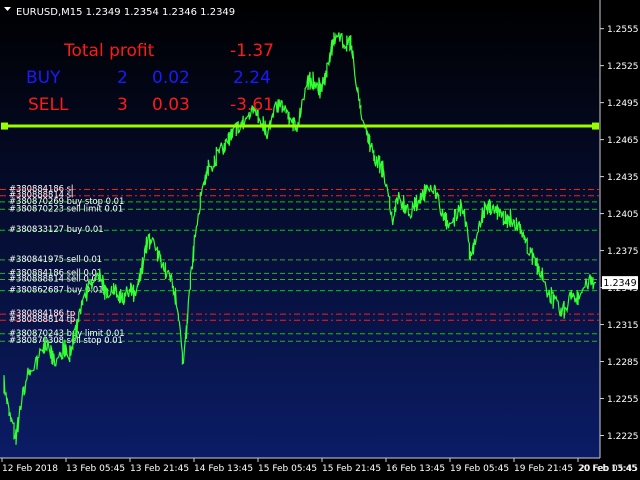  What do you see at coordinates (623, 215) in the screenshot?
I see `y-tick-label: 1.2405` at bounding box center [623, 215].